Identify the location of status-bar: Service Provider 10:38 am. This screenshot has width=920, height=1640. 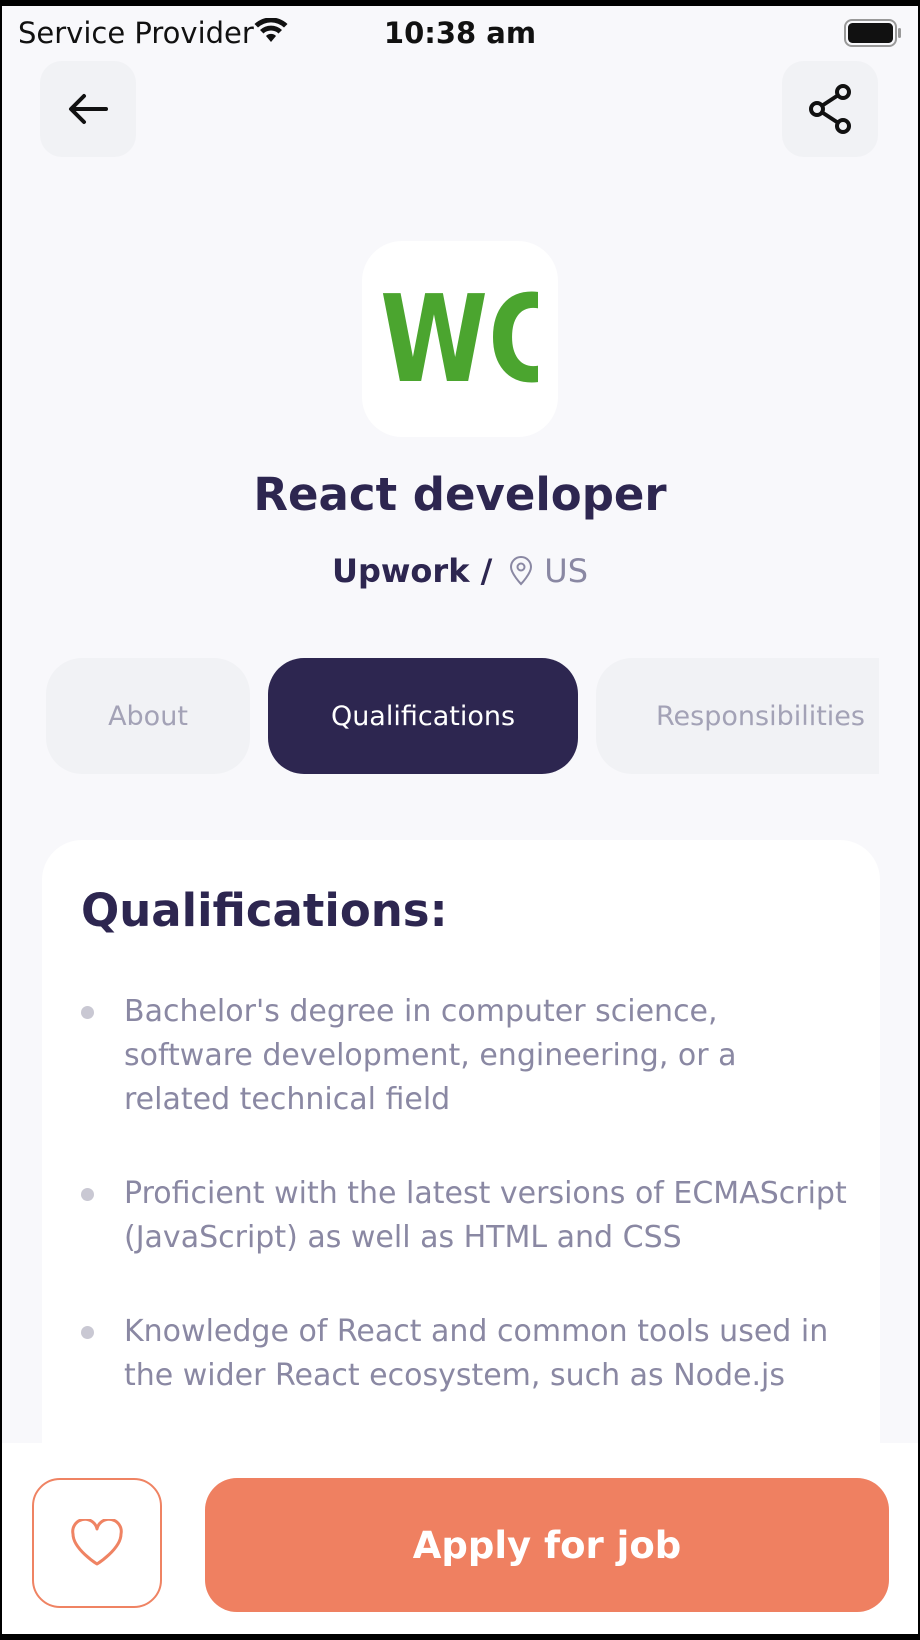
(460, 31).